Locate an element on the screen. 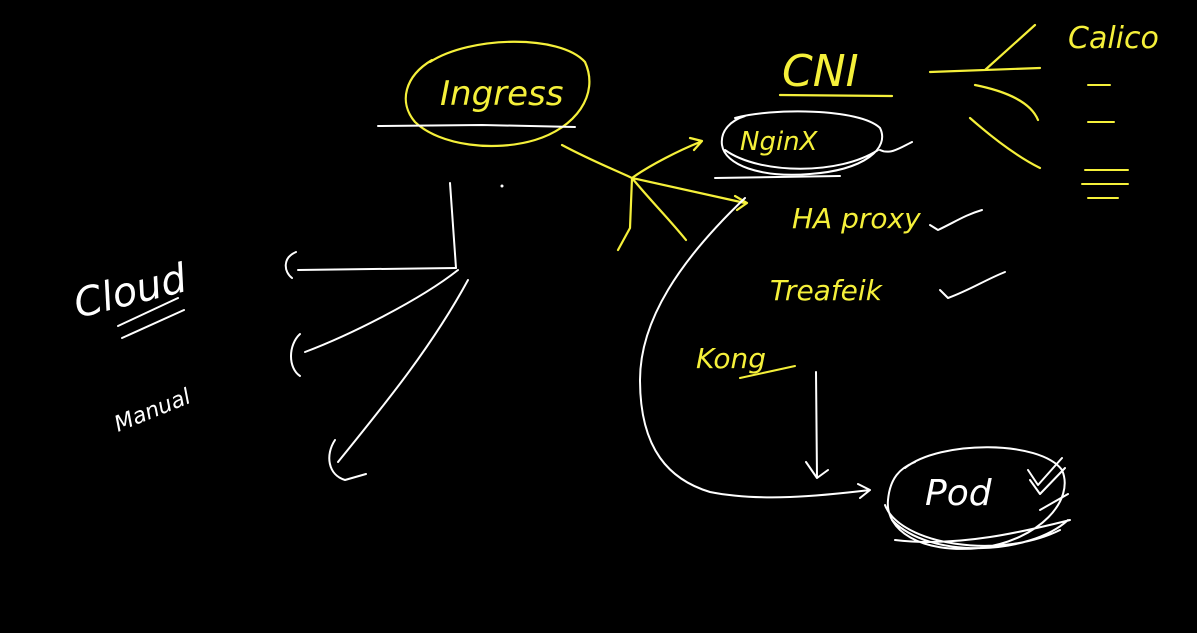 The image size is (1197, 633). cni-label: CNI is located at coordinates (820, 71).